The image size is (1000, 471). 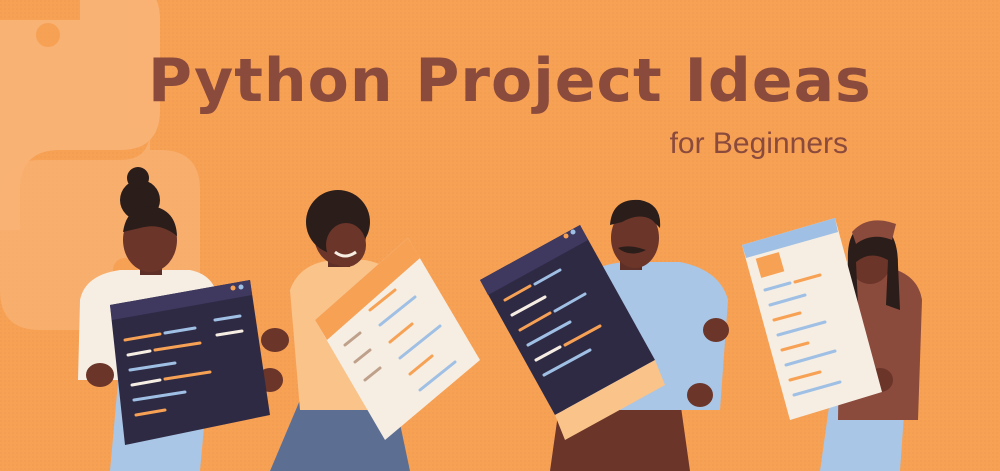 I want to click on page-title: Python Project Ideas, so click(x=510, y=81).